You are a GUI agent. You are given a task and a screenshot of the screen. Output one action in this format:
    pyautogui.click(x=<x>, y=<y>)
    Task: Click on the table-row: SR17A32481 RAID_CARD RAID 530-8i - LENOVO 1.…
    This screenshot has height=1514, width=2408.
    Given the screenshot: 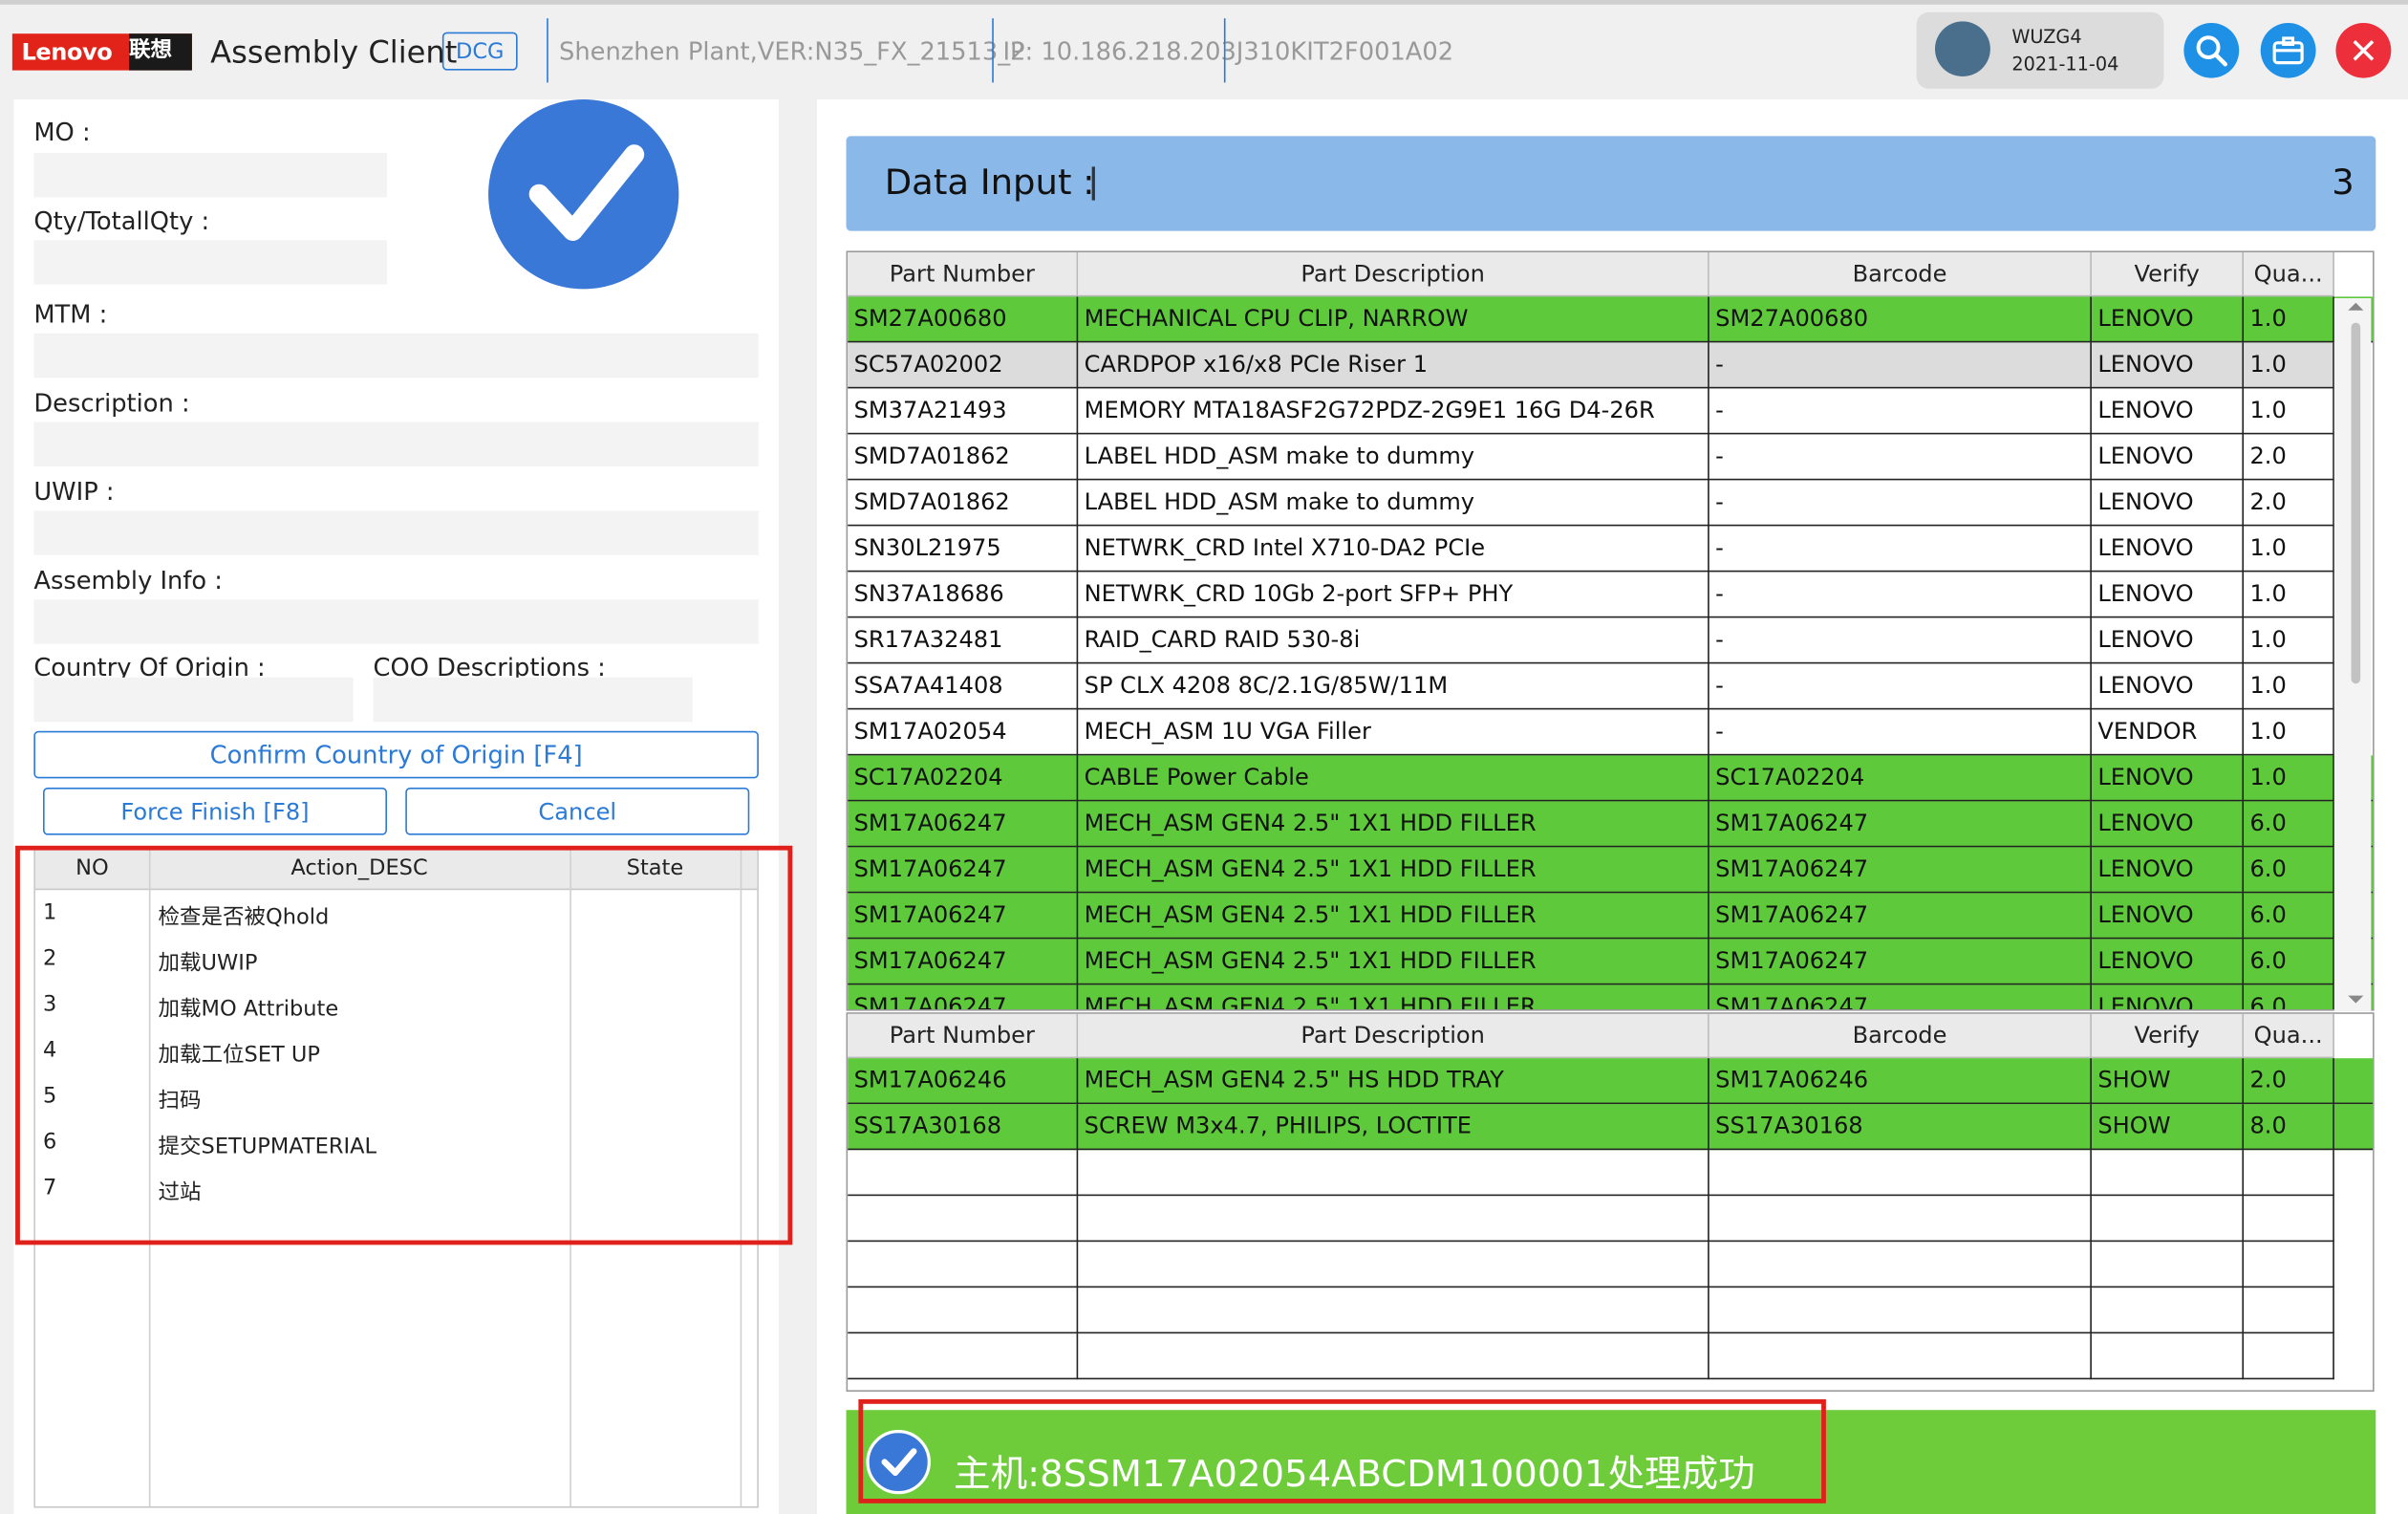 What is the action you would take?
    pyautogui.click(x=1591, y=640)
    